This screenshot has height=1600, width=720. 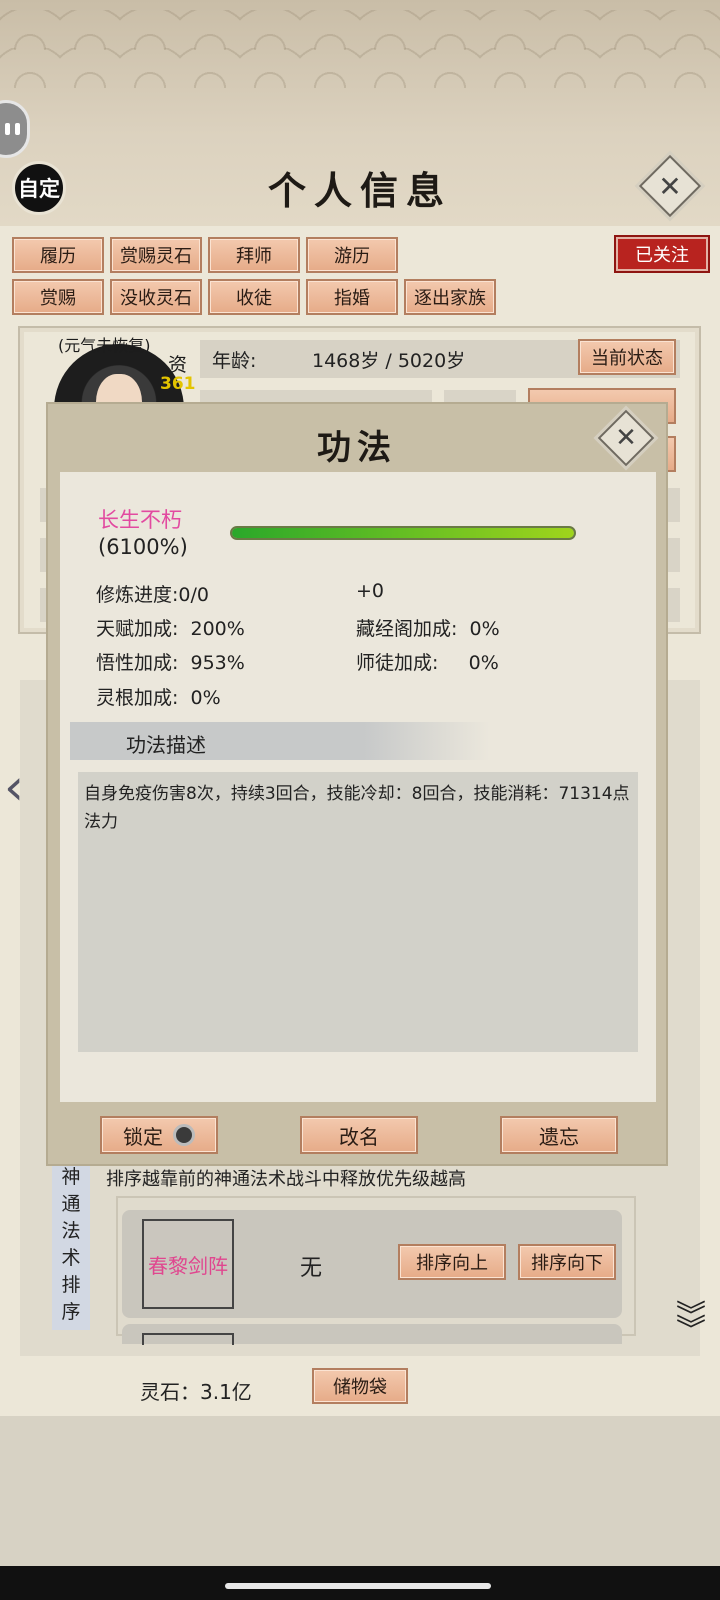 I want to click on followed-badge: 已关注, so click(x=662, y=254).